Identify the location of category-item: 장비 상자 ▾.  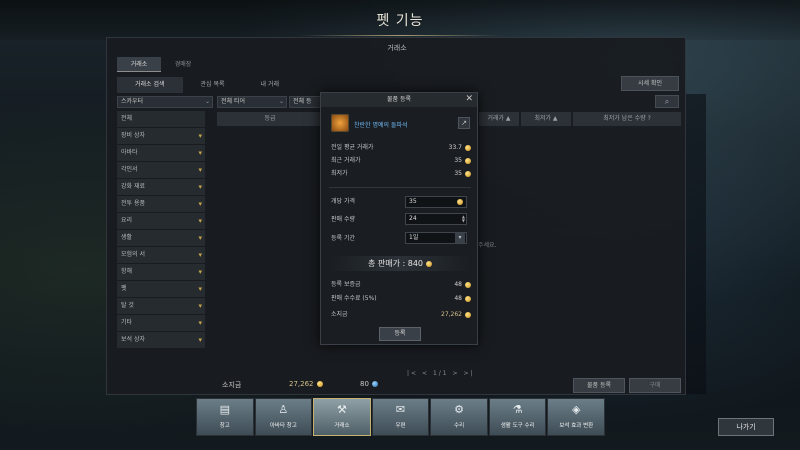
(161, 136).